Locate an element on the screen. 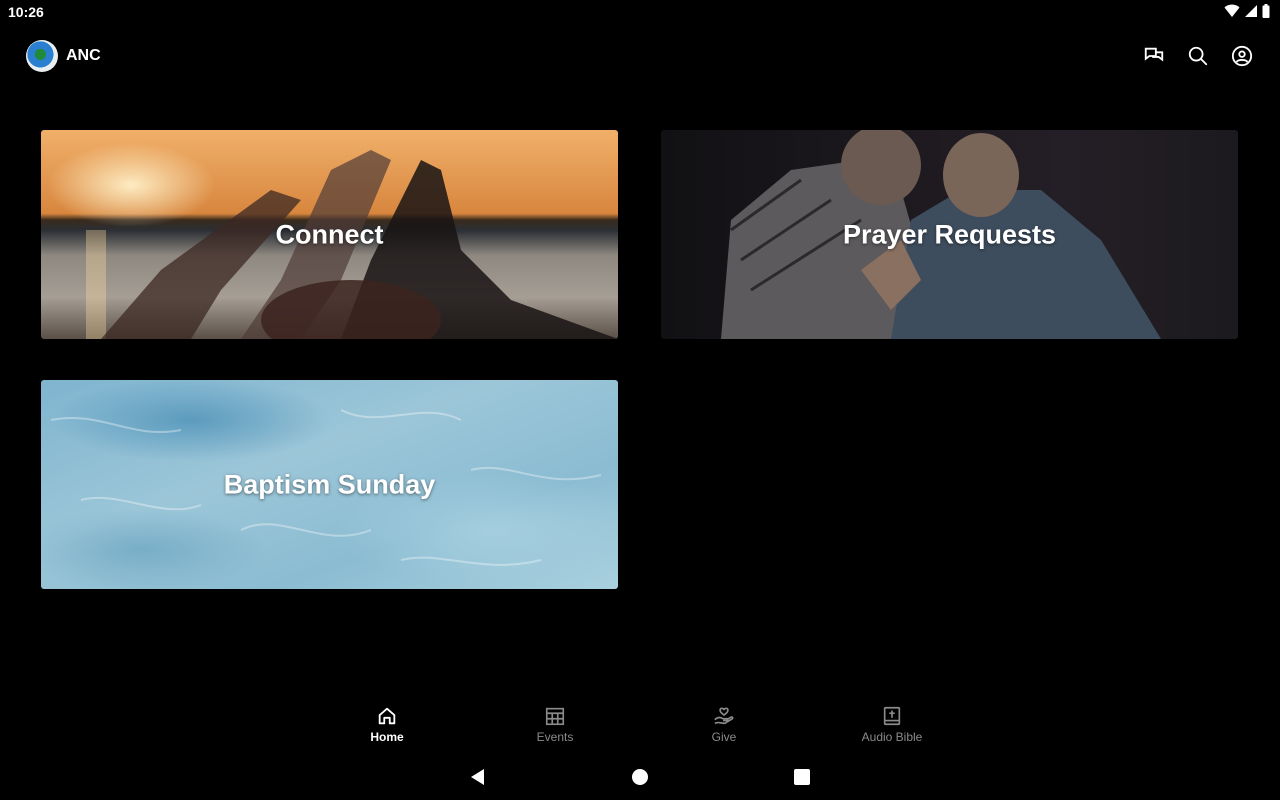 This screenshot has height=800, width=1280. hand-heart-icon is located at coordinates (724, 716).